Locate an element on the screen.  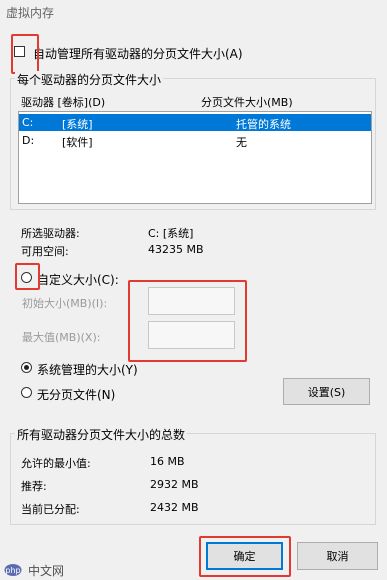
per-drive-legend: 每个驱动器的分页文件大小 is located at coordinates (89, 79).